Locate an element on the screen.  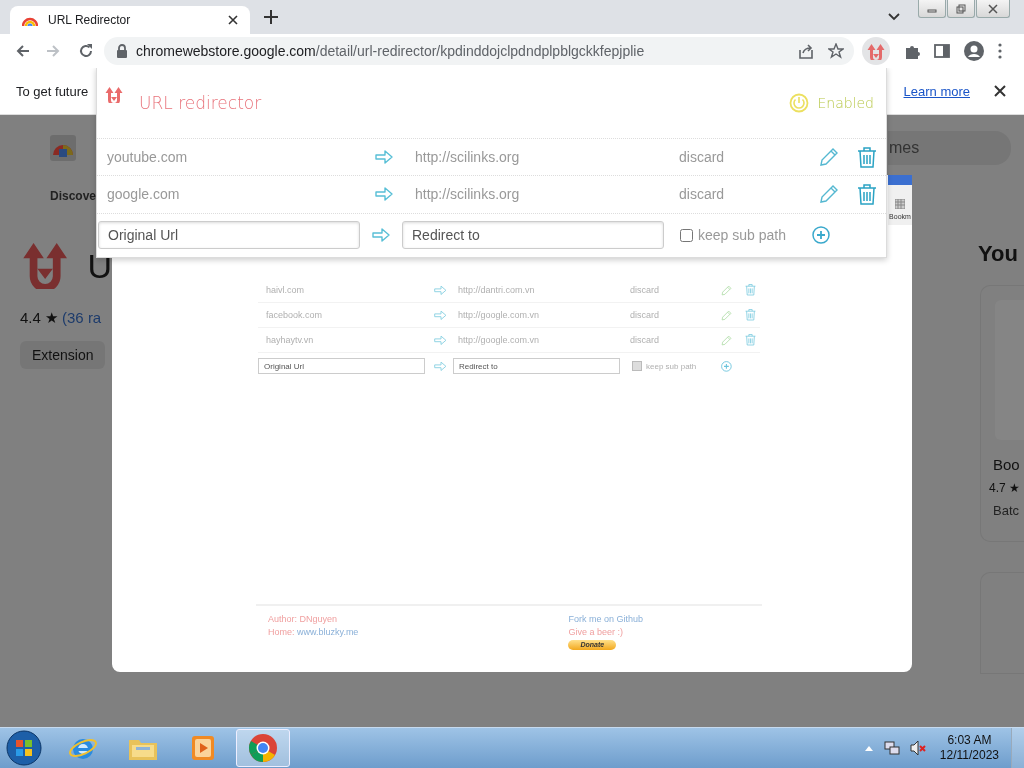
extension-button is located at coordinates (876, 51).